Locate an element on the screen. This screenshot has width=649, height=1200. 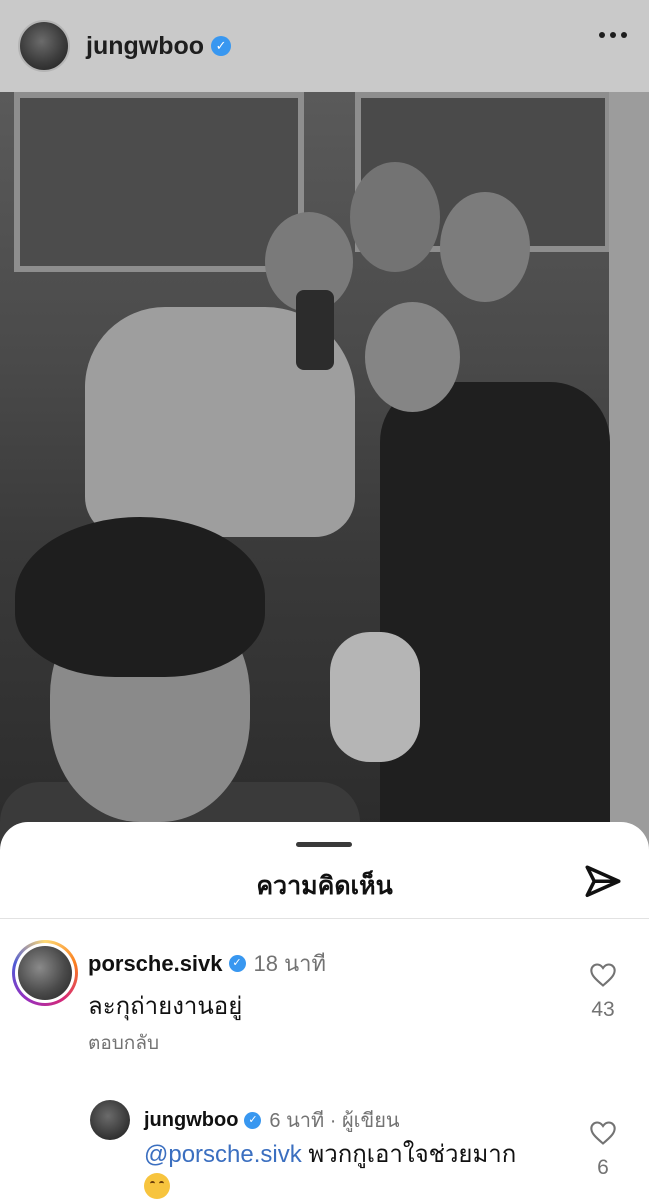
reply-like-group: 6 is located at coordinates (603, 1150).